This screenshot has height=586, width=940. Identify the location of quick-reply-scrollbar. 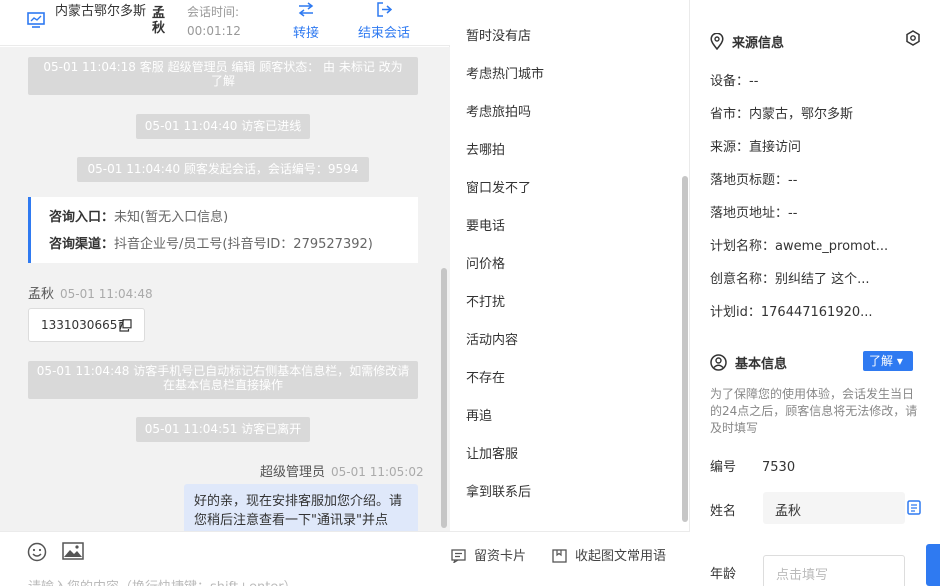
(685, 349).